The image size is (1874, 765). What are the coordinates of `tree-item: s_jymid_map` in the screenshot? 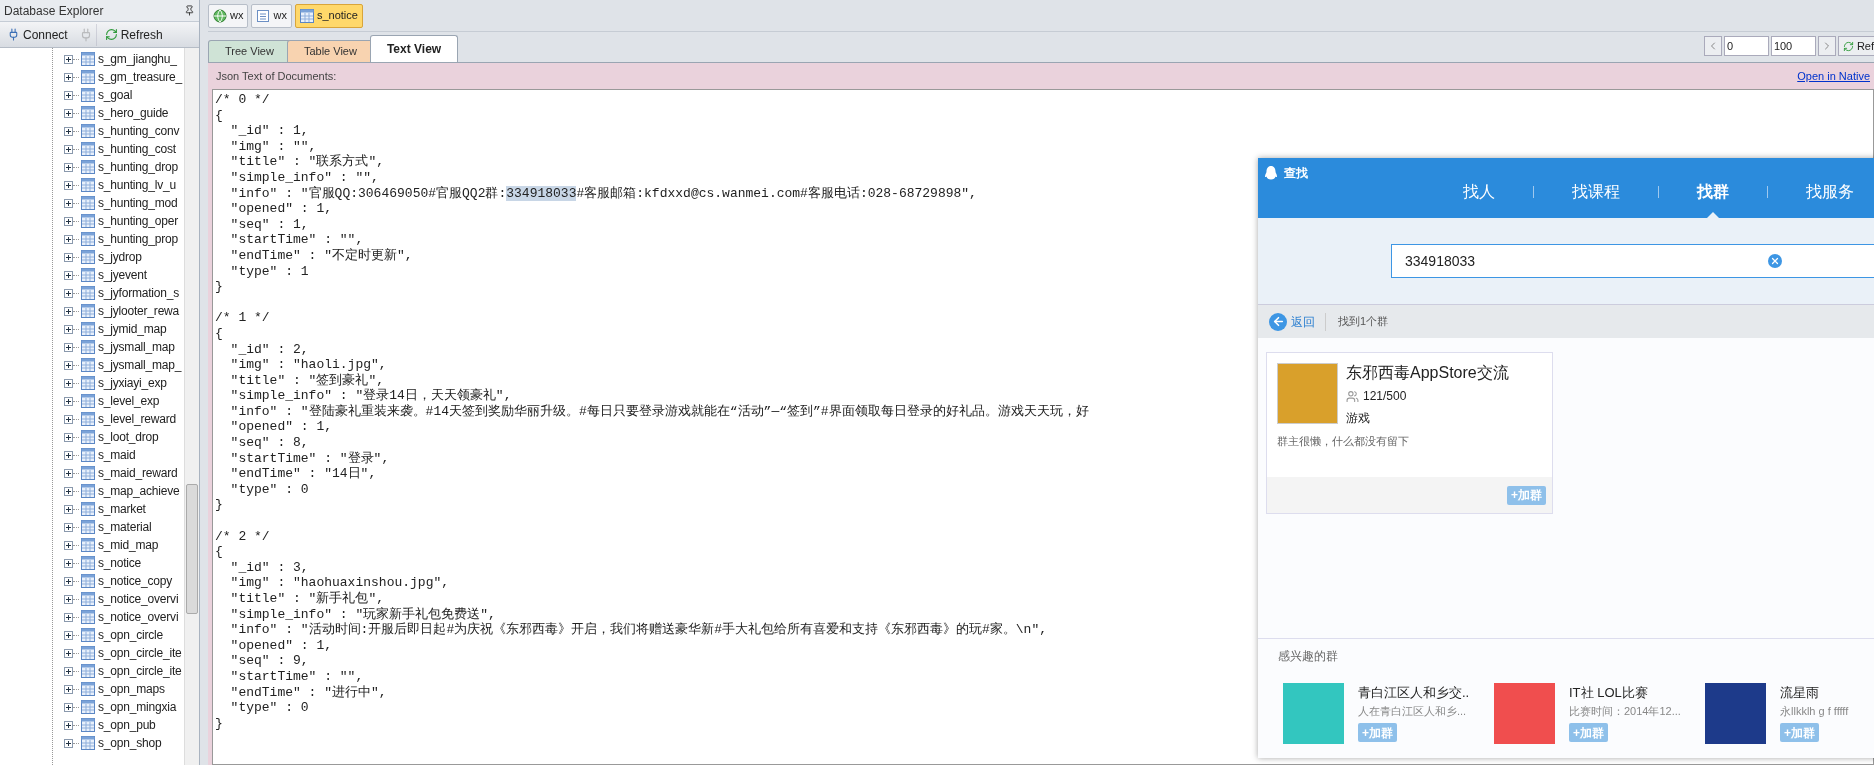 It's located at (132, 329).